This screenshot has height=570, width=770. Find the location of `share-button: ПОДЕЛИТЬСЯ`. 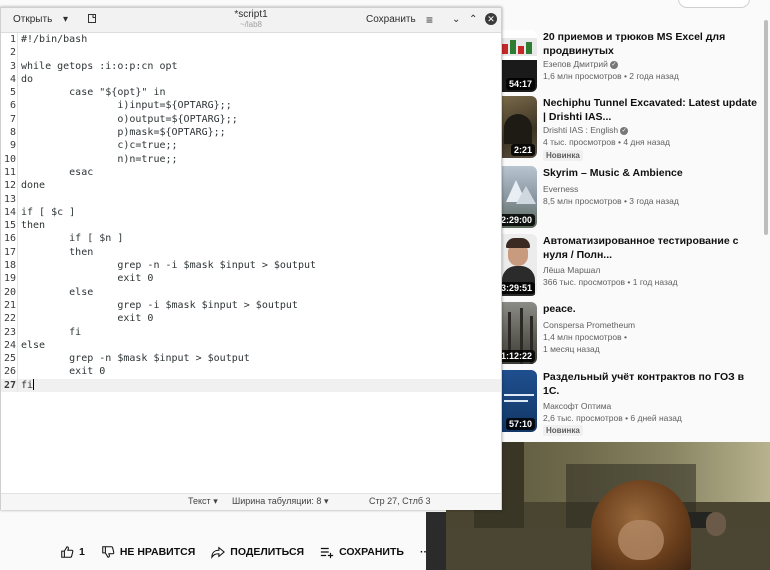

share-button: ПОДЕЛИТЬСЯ is located at coordinates (257, 552).